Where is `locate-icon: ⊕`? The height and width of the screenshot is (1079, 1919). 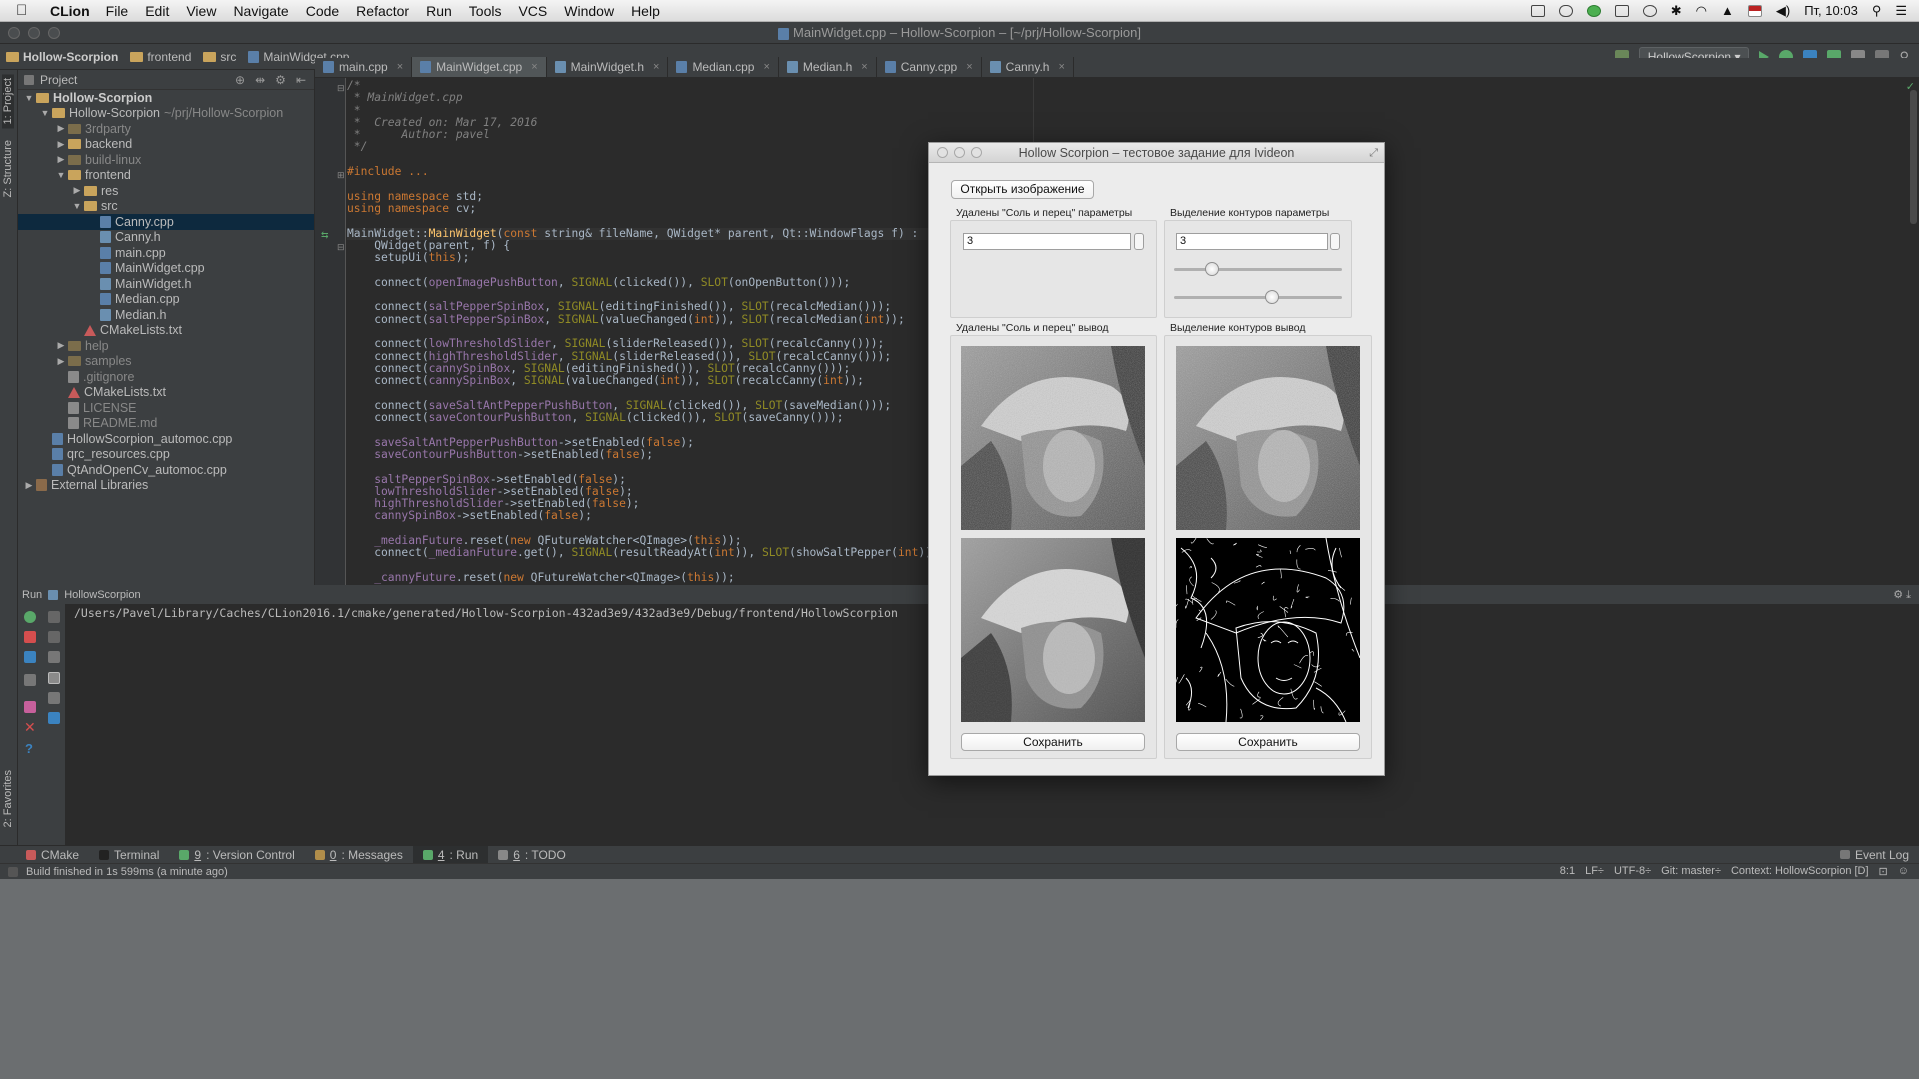 locate-icon: ⊕ is located at coordinates (240, 80).